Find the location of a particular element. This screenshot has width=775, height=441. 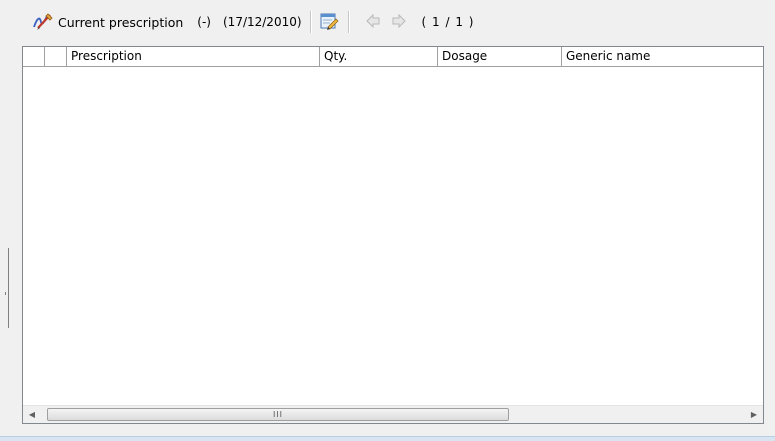

next-button is located at coordinates (399, 22).